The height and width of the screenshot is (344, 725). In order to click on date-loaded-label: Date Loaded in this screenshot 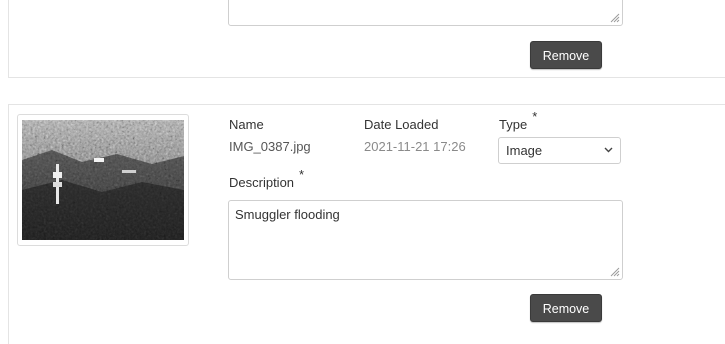, I will do `click(401, 124)`.